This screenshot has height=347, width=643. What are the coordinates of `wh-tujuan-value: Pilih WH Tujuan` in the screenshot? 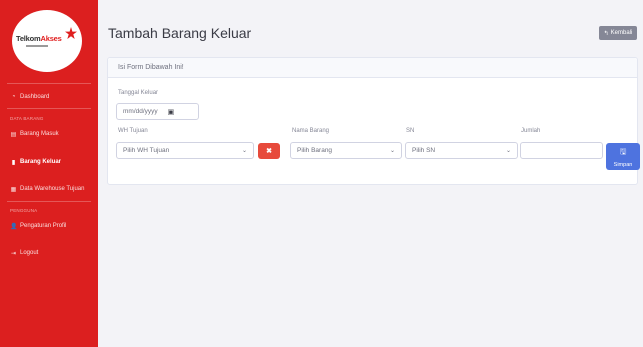 It's located at (146, 150).